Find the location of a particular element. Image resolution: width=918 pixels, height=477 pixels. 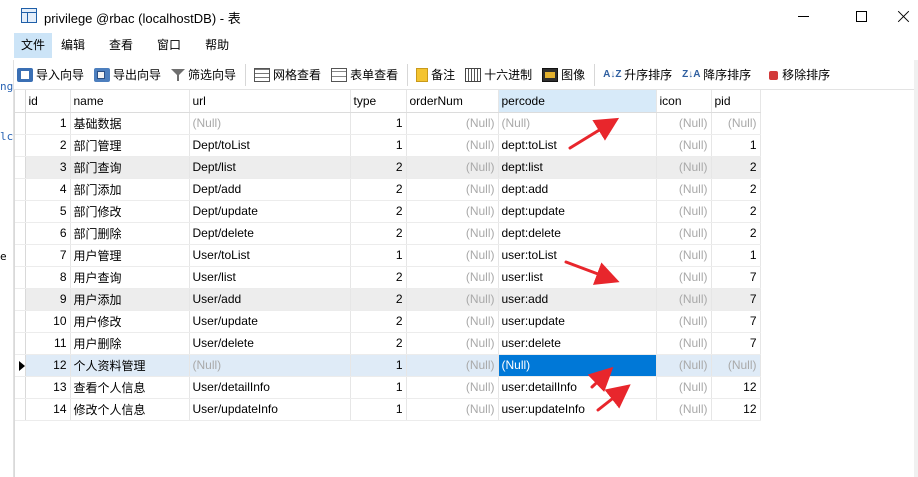

hex-button: 十六进制 is located at coordinates (498, 75).